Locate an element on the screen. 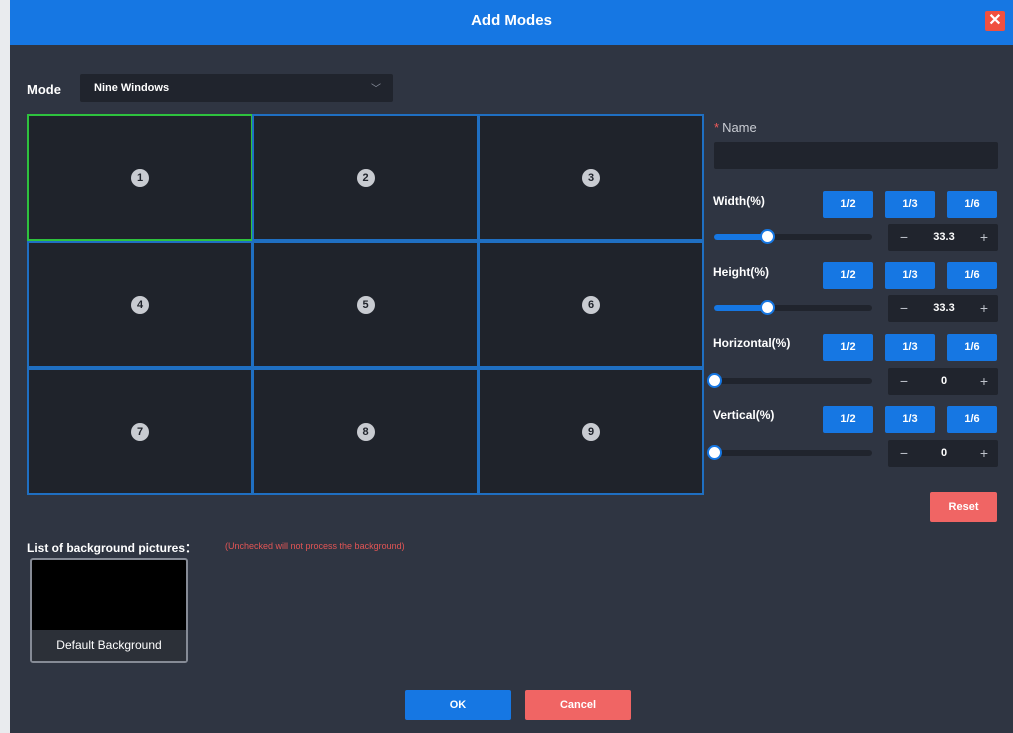  horizontal-half-button: 1/2 is located at coordinates (848, 347).